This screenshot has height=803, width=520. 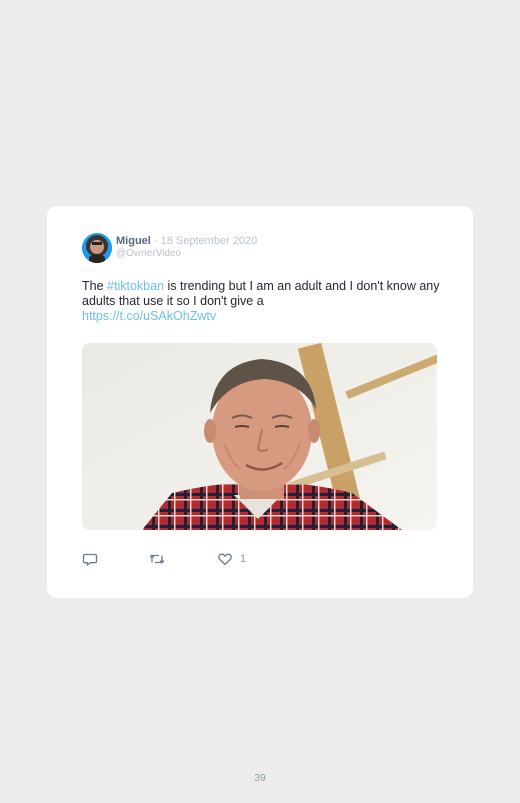 I want to click on tweet-header: Miguel · 18 September 2020, so click(x=186, y=241).